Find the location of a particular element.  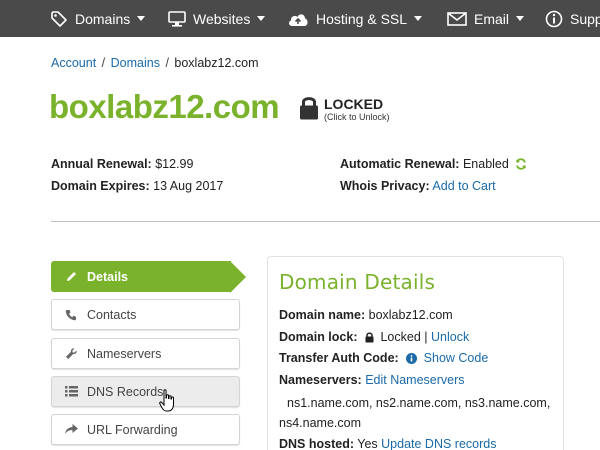

sidenav-nameservers: Nameservers is located at coordinates (145, 353).